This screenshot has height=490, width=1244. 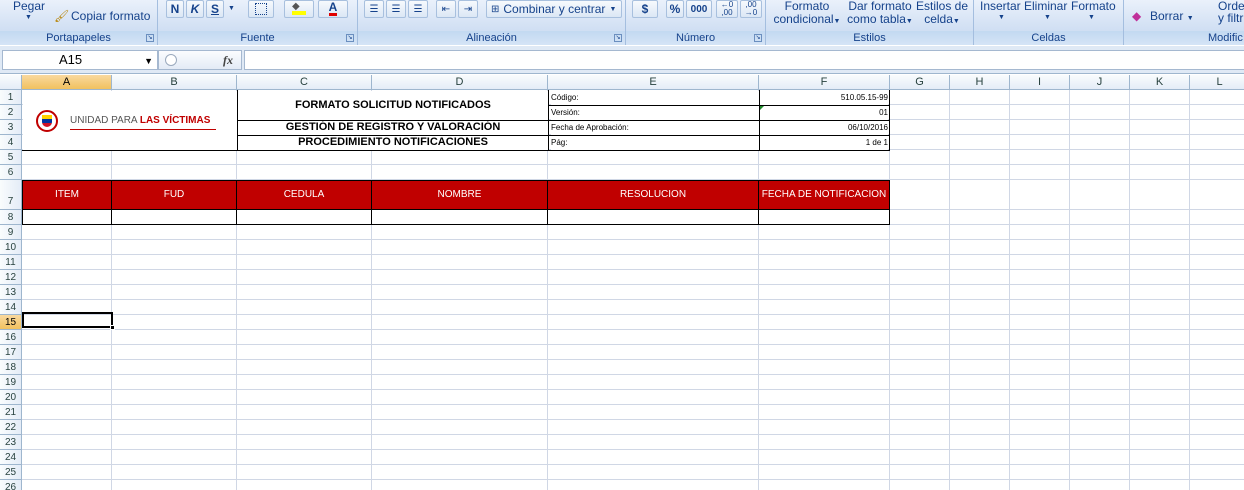 What do you see at coordinates (393, 127) in the screenshot?
I see `title-gestion: GESTIÓN DE REGISTRO Y VALORACIÓN` at bounding box center [393, 127].